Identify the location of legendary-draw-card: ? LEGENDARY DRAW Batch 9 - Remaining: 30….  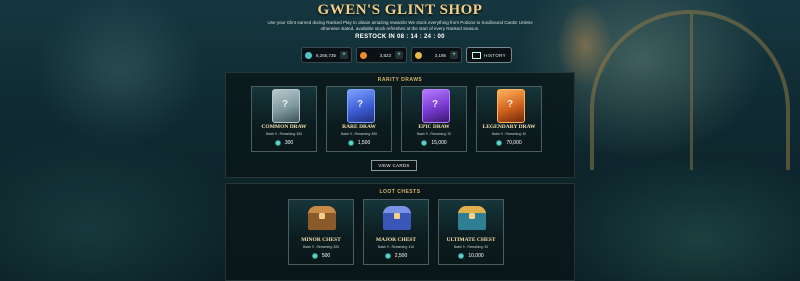
(509, 119).